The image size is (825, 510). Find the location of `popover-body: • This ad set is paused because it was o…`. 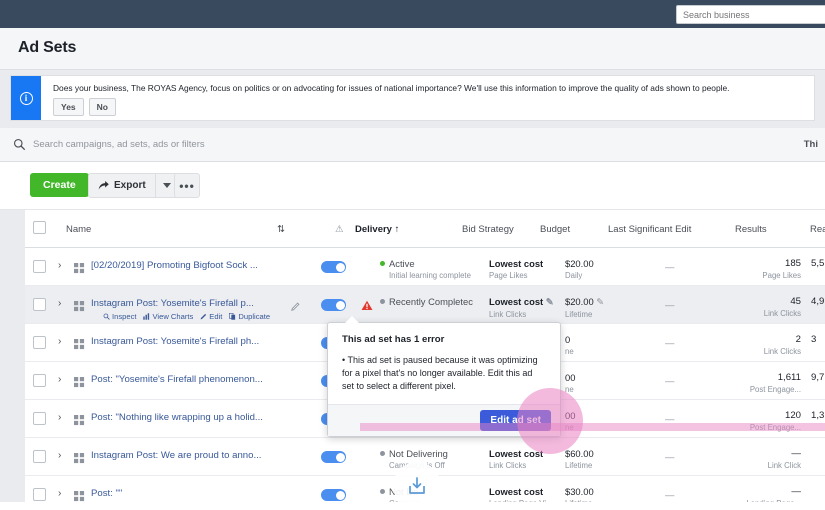

popover-body: • This ad set is paused because it was o… is located at coordinates (440, 373).